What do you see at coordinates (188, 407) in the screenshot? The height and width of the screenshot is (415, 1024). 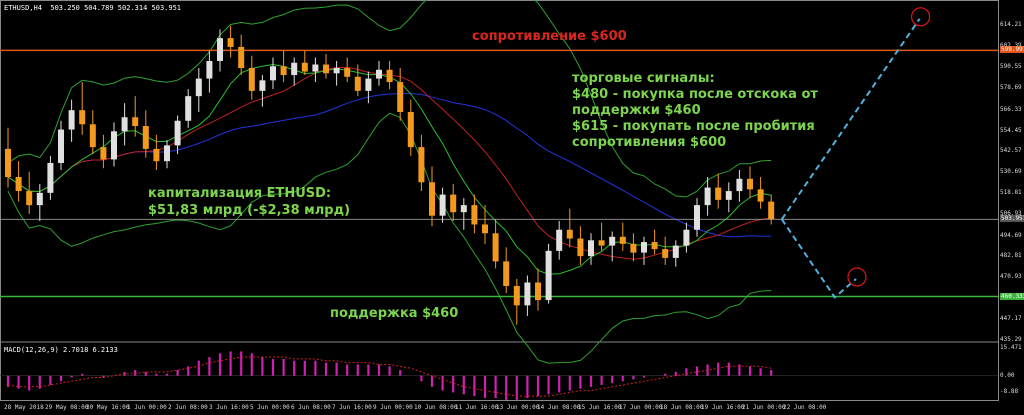 I see `x-tick-label: 2 Jun 08:00` at bounding box center [188, 407].